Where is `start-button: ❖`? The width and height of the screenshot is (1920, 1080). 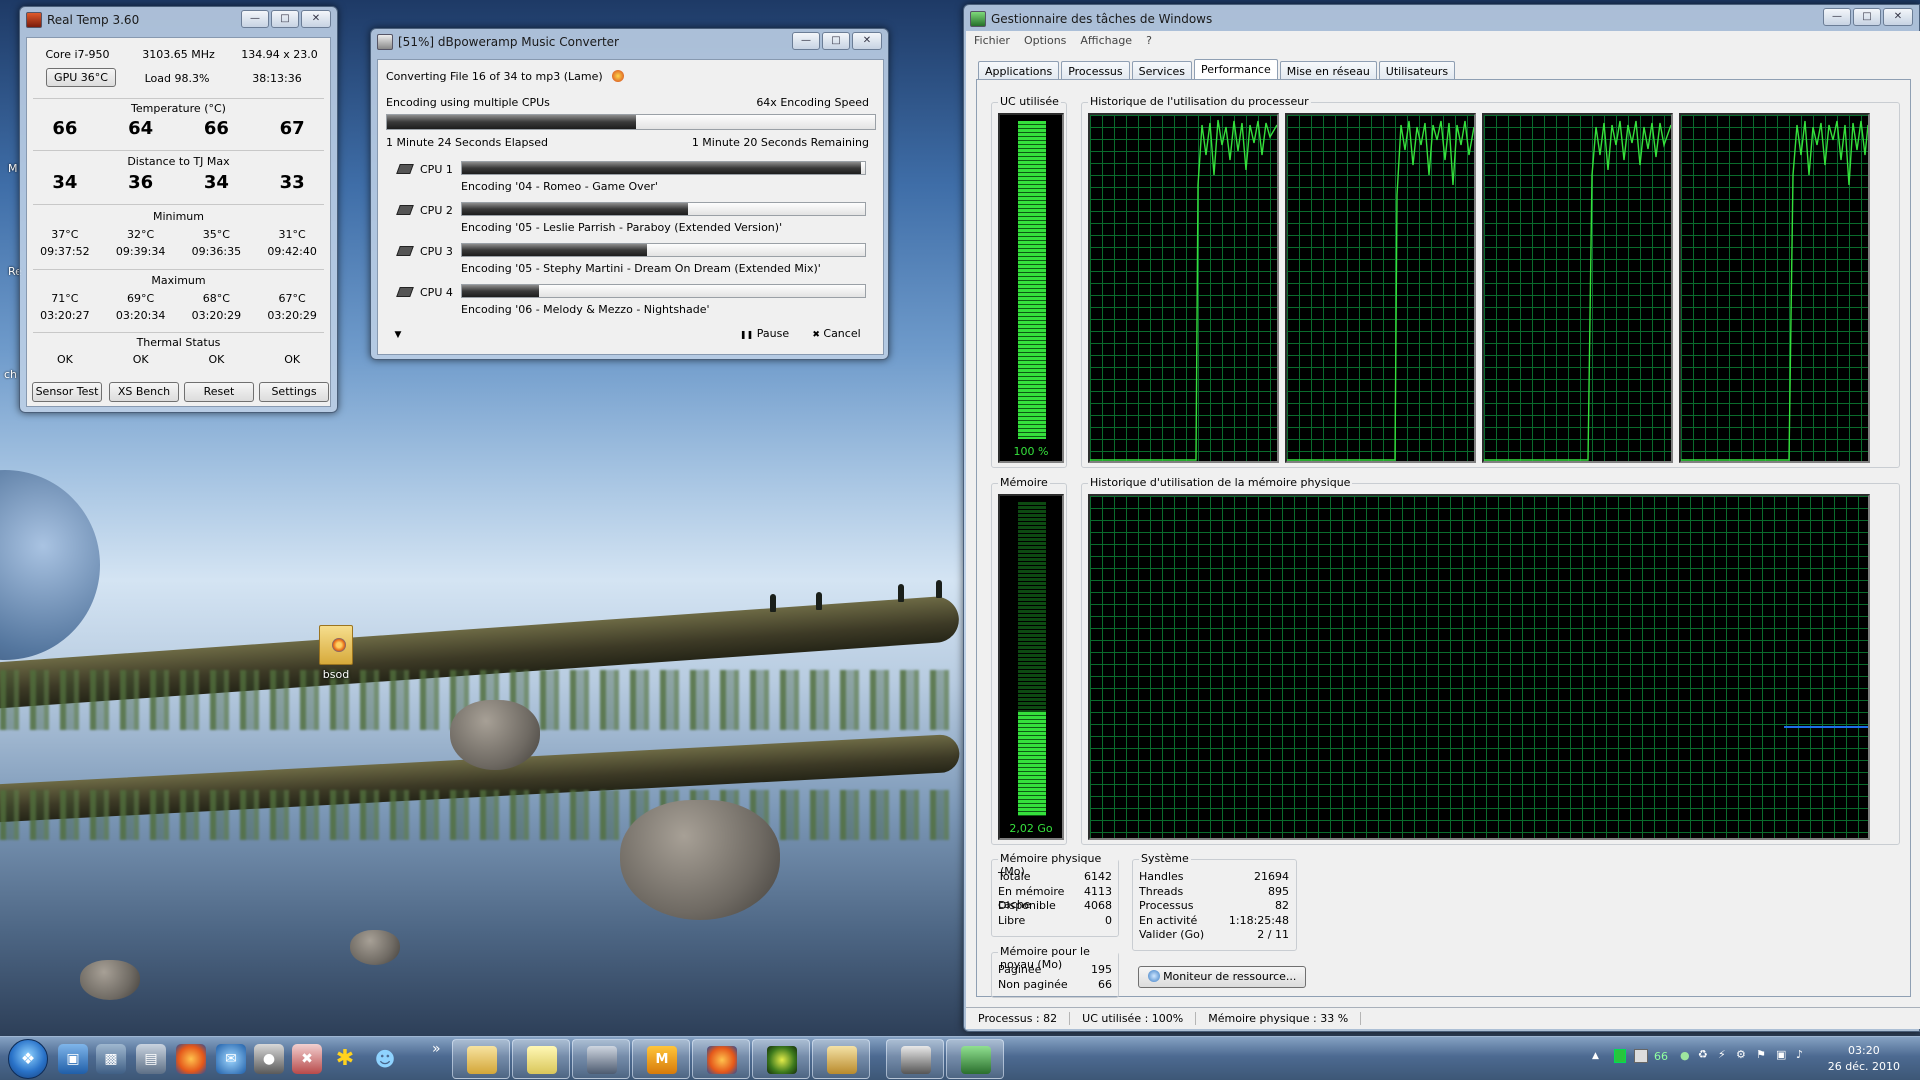
start-button: ❖ is located at coordinates (28, 1059).